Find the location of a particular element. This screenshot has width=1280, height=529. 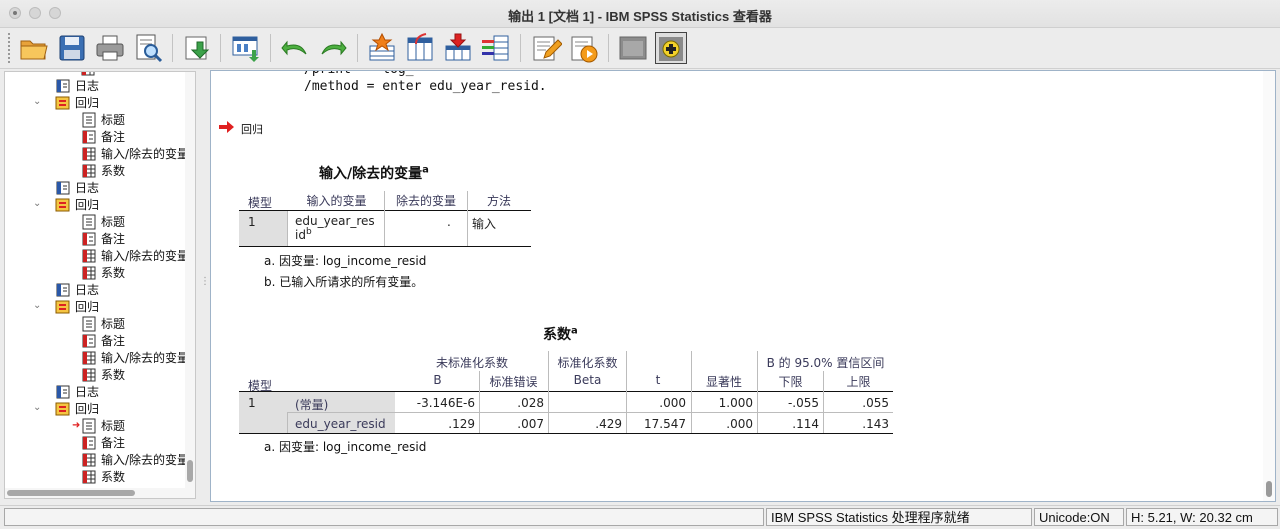

redo-icon is located at coordinates (334, 48).